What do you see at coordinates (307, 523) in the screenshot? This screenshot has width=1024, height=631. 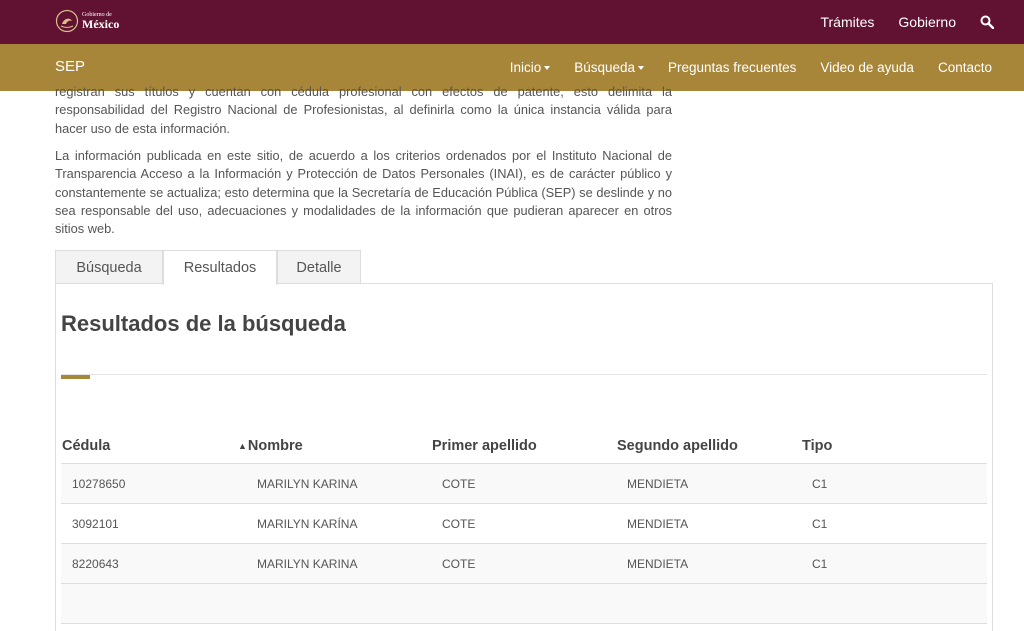 I see `cell-nombre: MARILYN KARÍNA` at bounding box center [307, 523].